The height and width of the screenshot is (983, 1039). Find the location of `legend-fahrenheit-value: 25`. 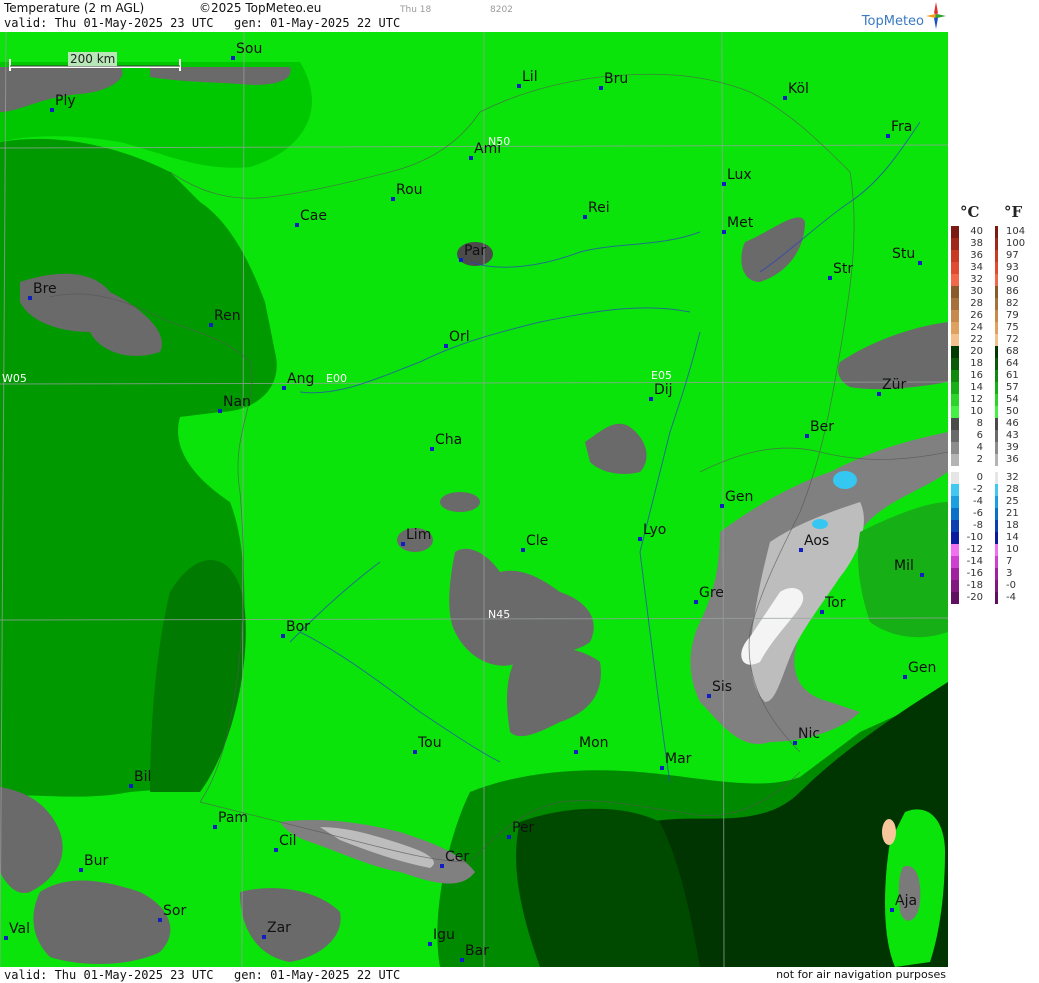

legend-fahrenheit-value: 25 is located at coordinates (1012, 501).